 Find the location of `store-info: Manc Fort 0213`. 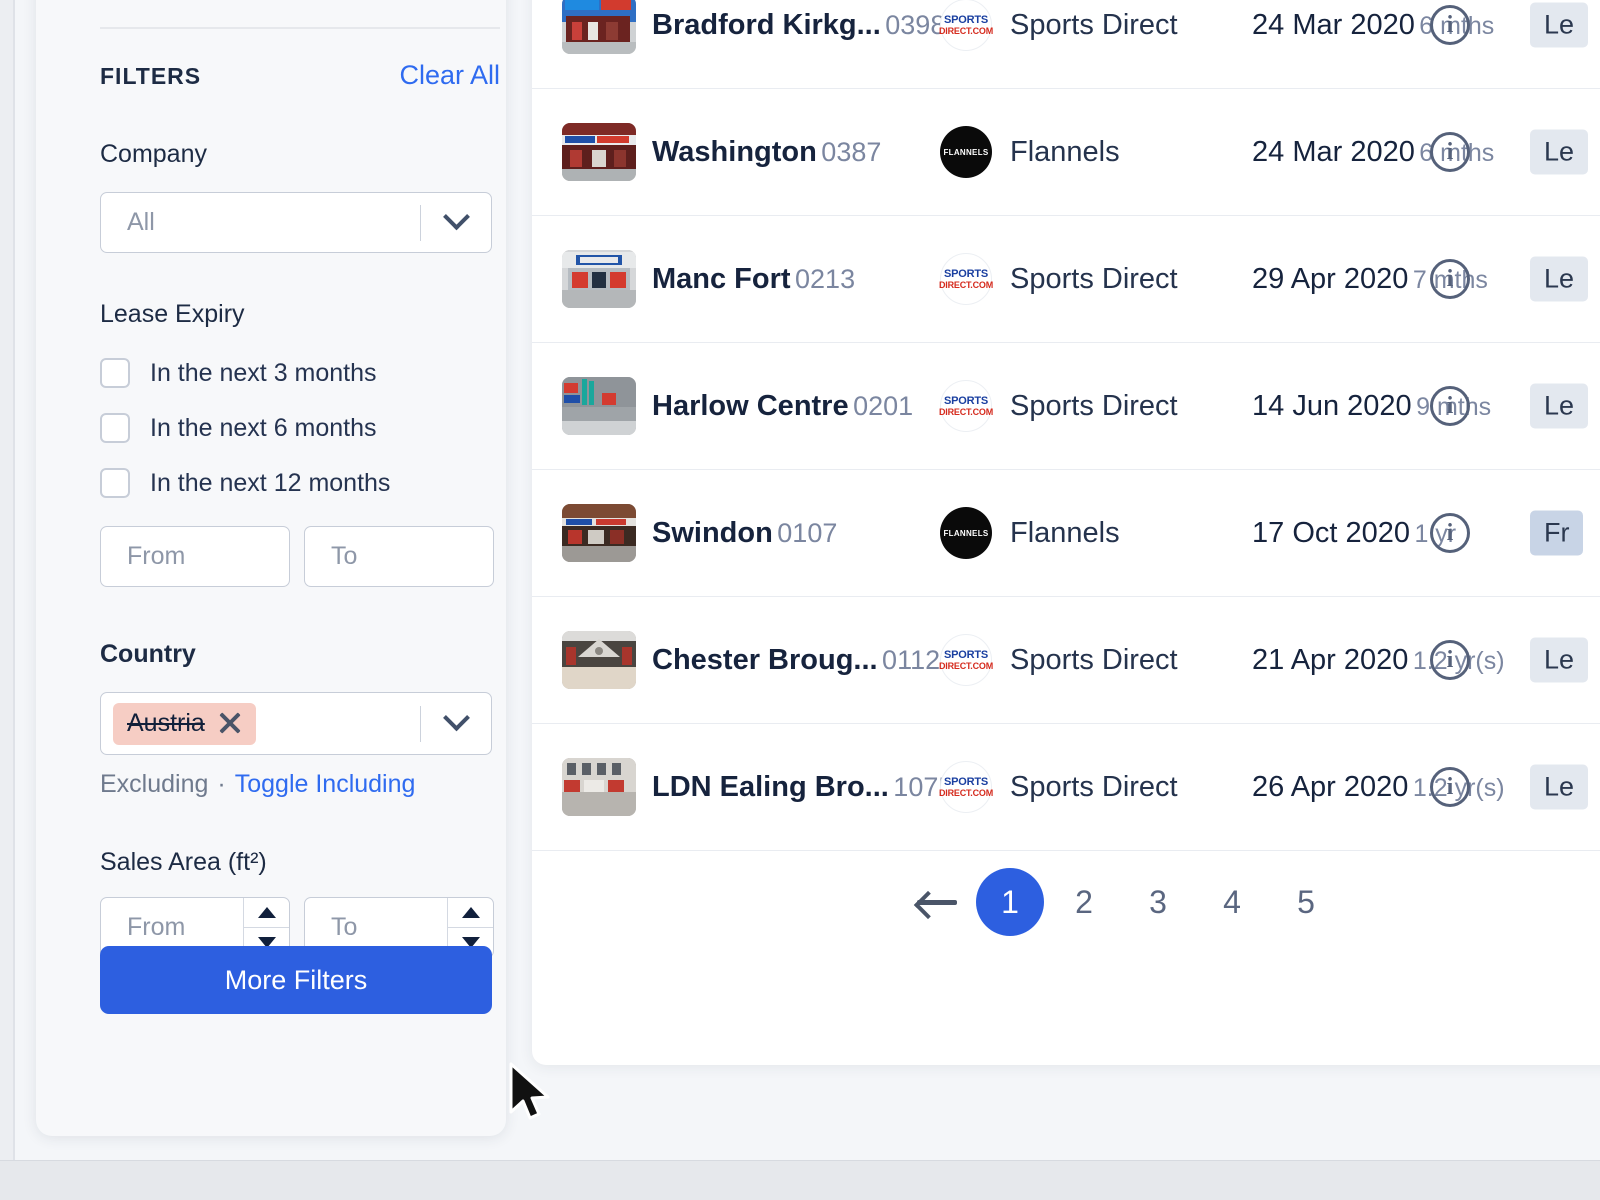

store-info: Manc Fort 0213 is located at coordinates (753, 279).